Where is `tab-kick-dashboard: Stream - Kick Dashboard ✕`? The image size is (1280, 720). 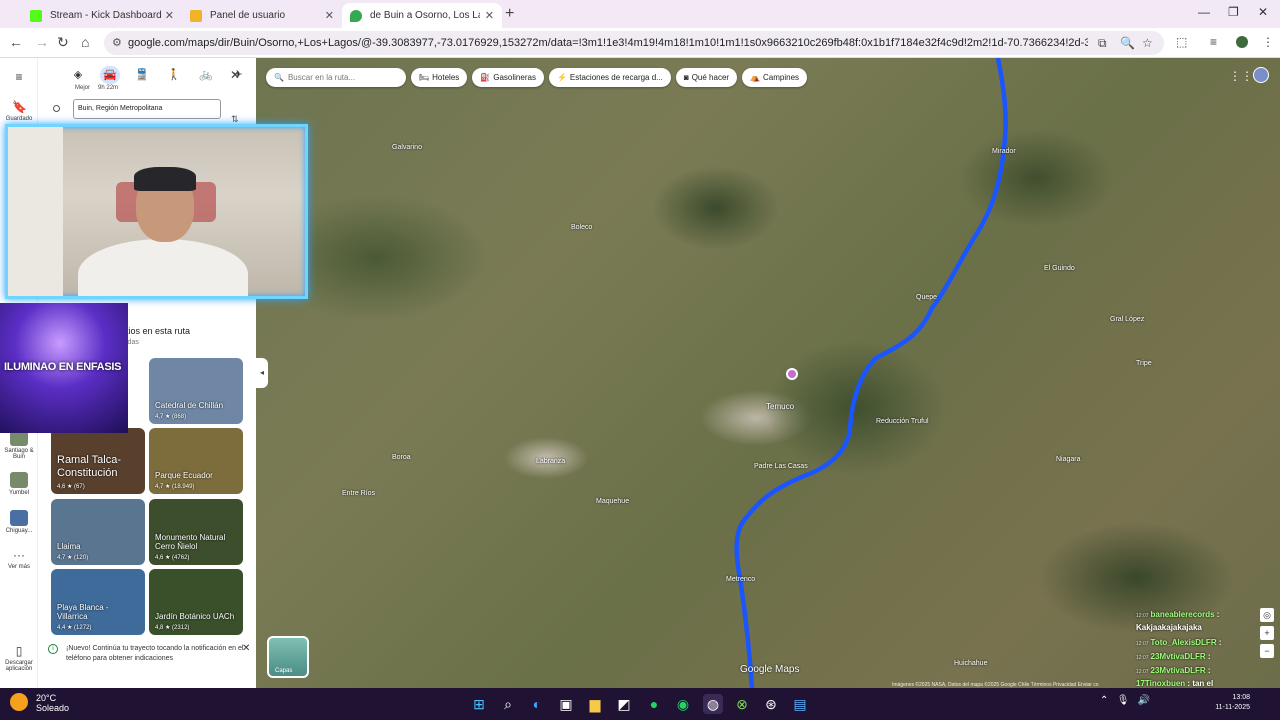
tab-kick-dashboard: Stream - Kick Dashboard ✕ is located at coordinates (102, 15).